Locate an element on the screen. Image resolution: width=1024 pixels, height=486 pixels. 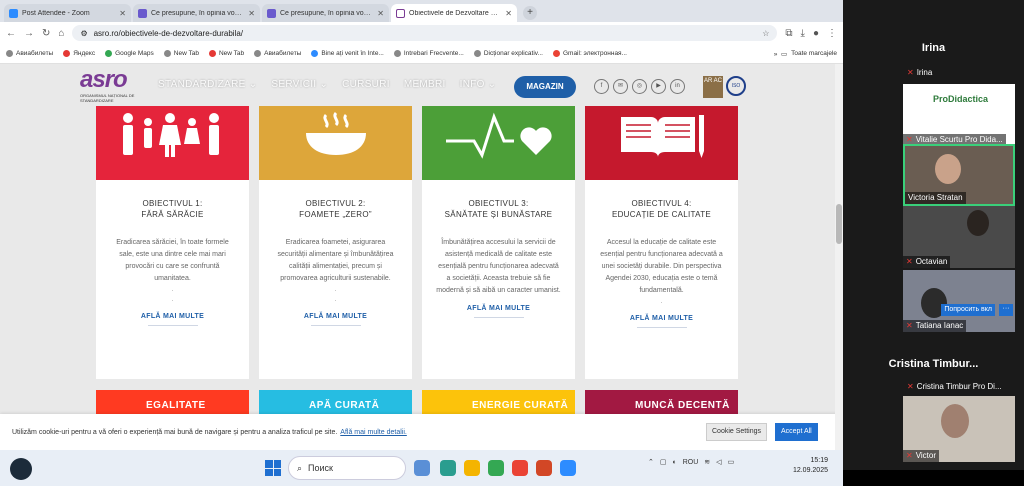
tab-zoom: Post Attendee - Zoom ✕ is located at coordinates (67, 13).